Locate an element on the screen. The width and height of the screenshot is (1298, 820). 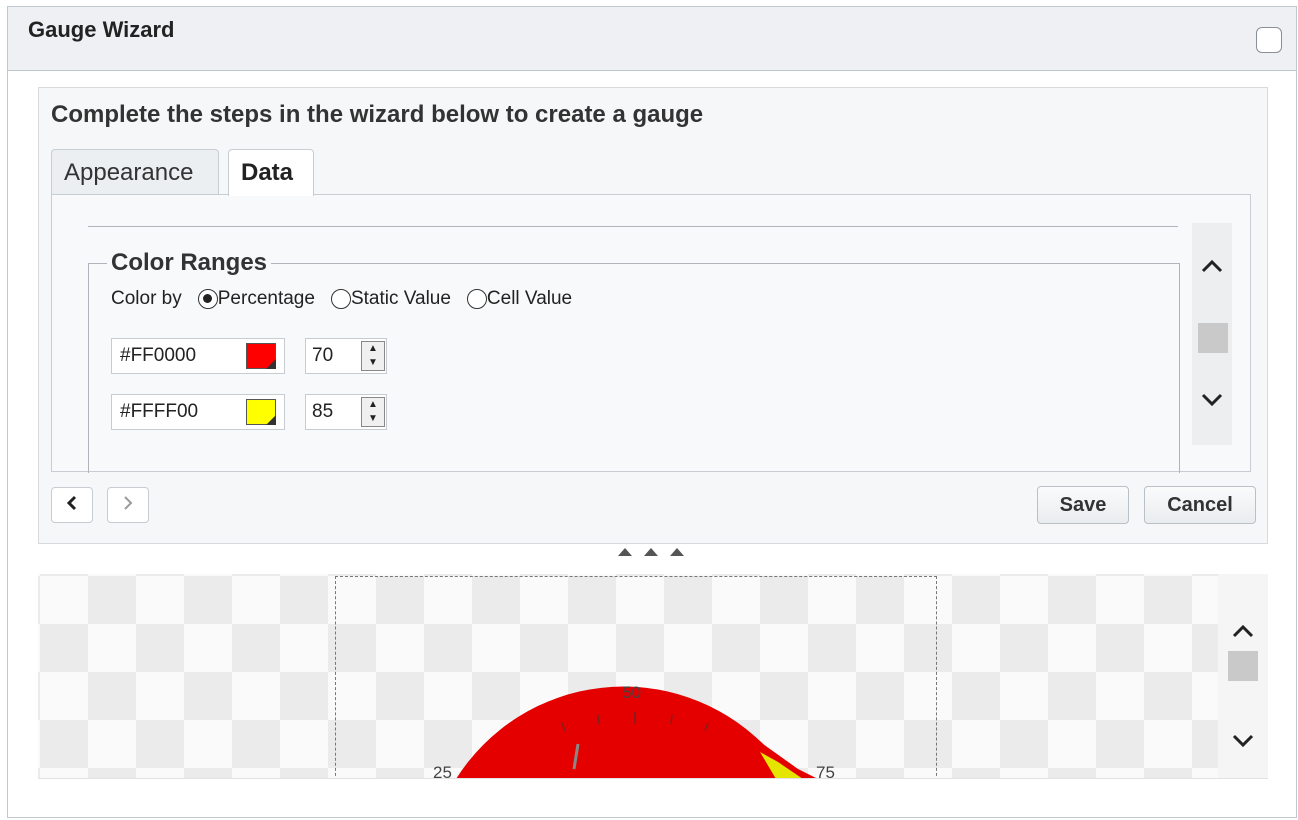
color-by-label: Color by is located at coordinates (146, 298).